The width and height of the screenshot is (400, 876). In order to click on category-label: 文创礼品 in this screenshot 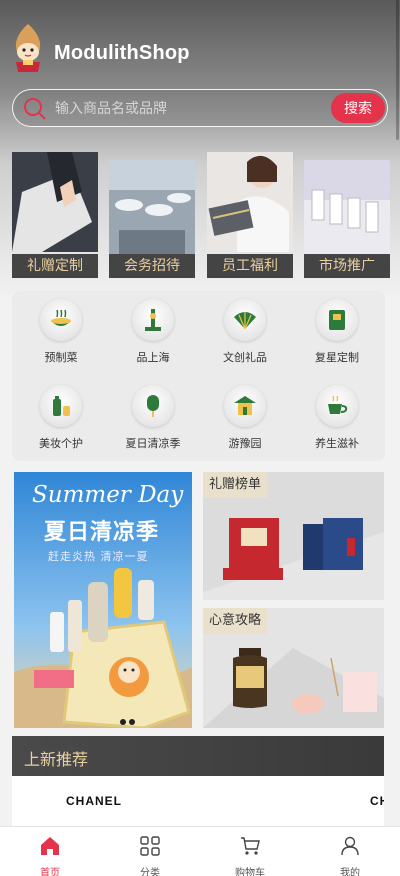, I will do `click(245, 357)`.